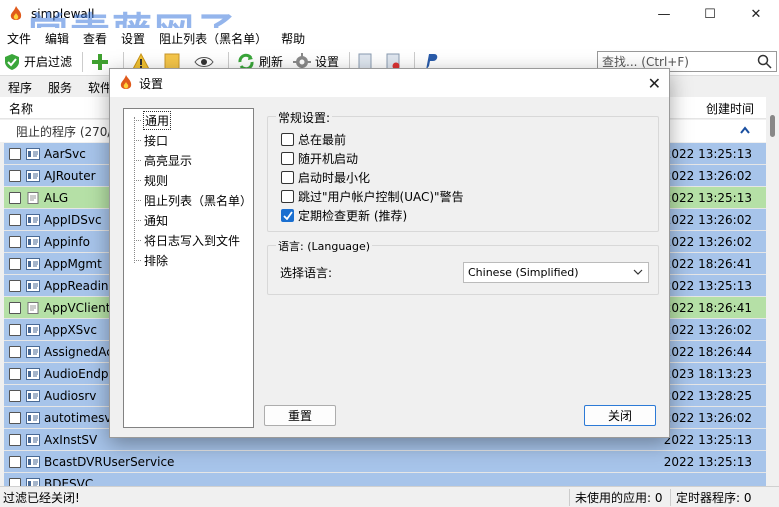 This screenshot has width=779, height=507. Describe the element at coordinates (60, 87) in the screenshot. I see `tab-services: 服务` at that location.